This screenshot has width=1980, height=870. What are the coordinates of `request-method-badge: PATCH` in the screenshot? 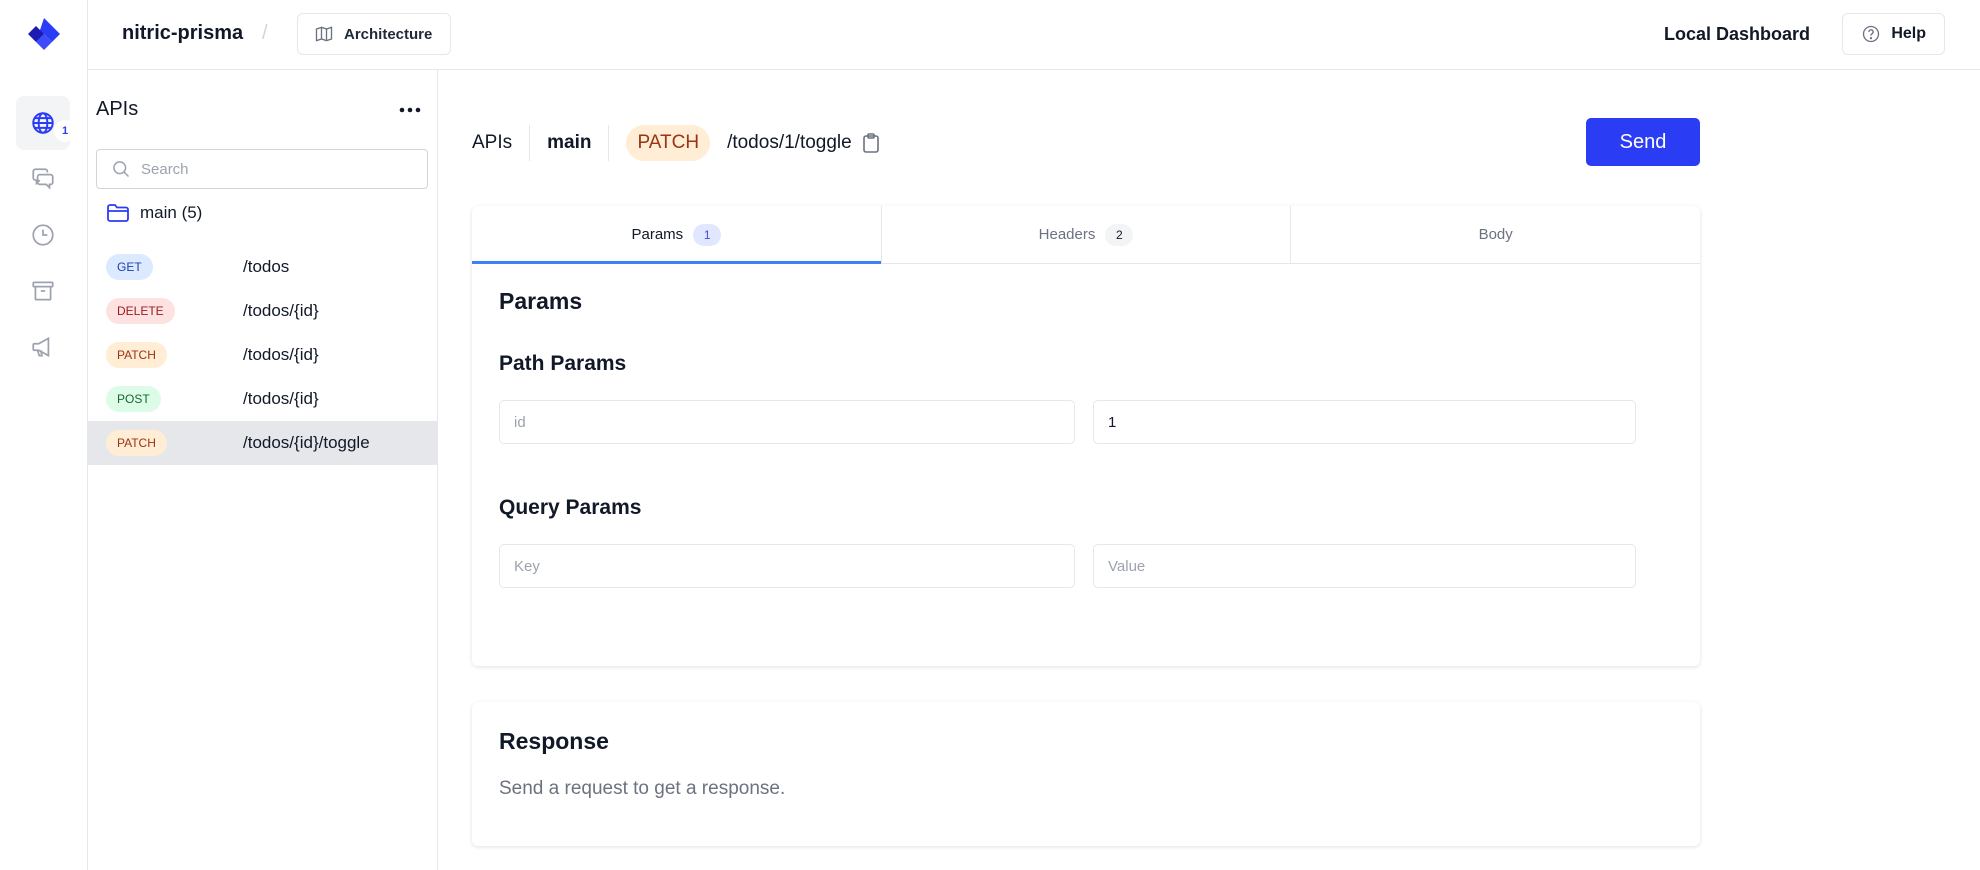 It's located at (668, 143).